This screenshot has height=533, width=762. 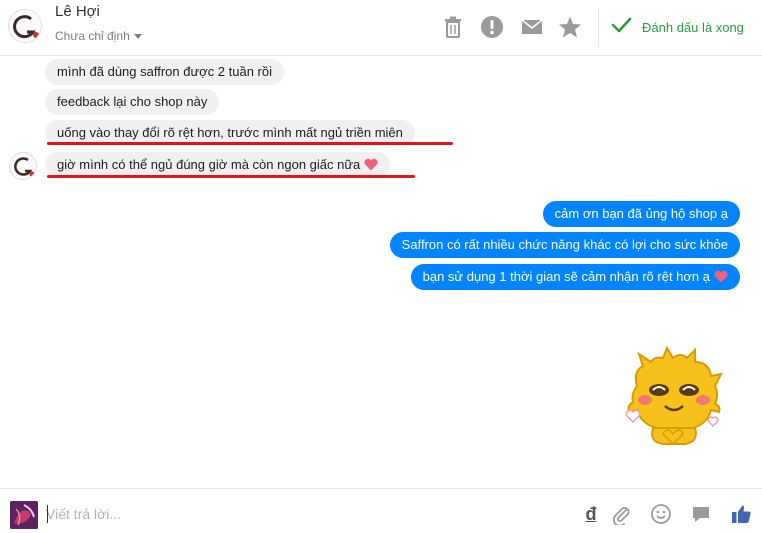 I want to click on star-icon, so click(x=570, y=27).